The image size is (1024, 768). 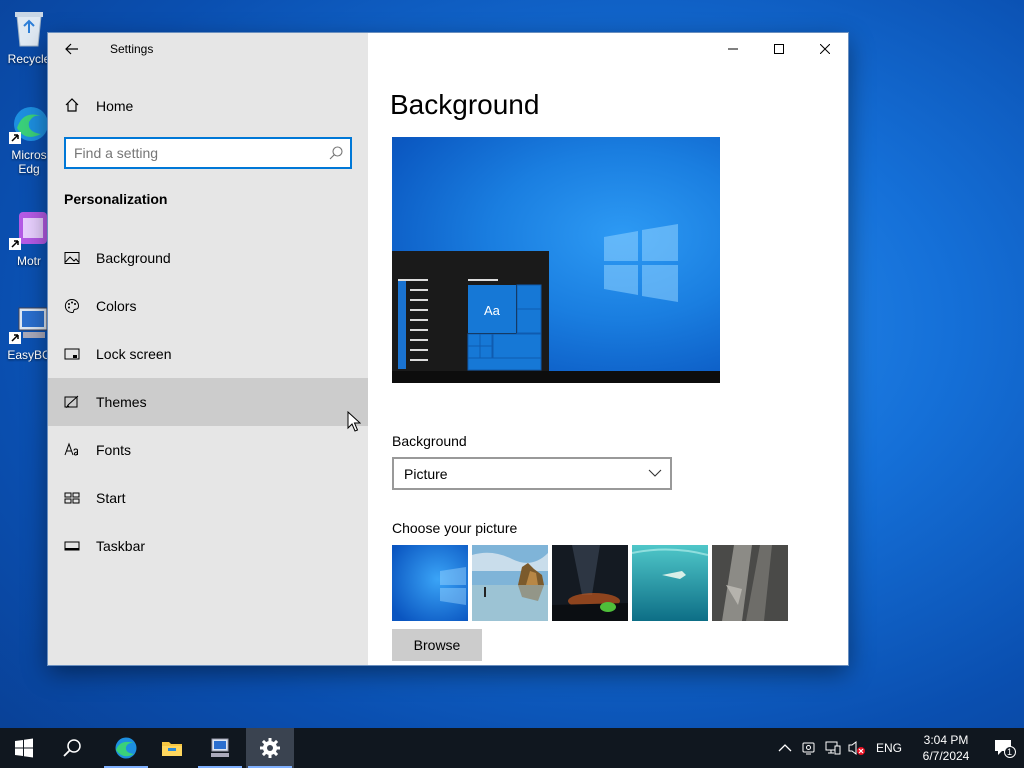 What do you see at coordinates (111, 498) in the screenshot?
I see `sidebar-item-label: Start` at bounding box center [111, 498].